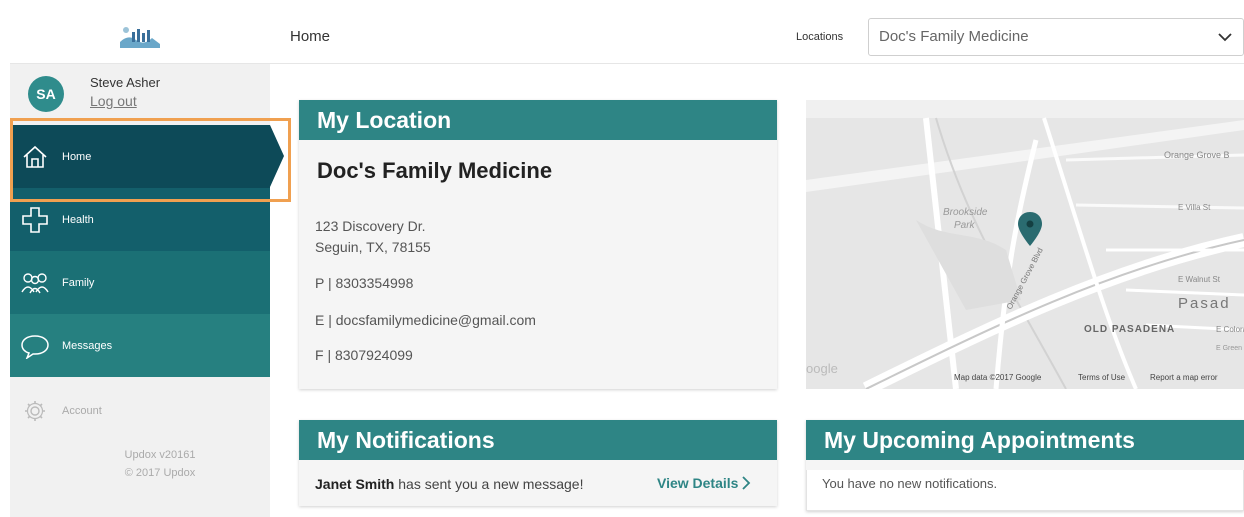 This screenshot has width=1244, height=517. I want to click on sidebar-item-label: Health, so click(78, 219).